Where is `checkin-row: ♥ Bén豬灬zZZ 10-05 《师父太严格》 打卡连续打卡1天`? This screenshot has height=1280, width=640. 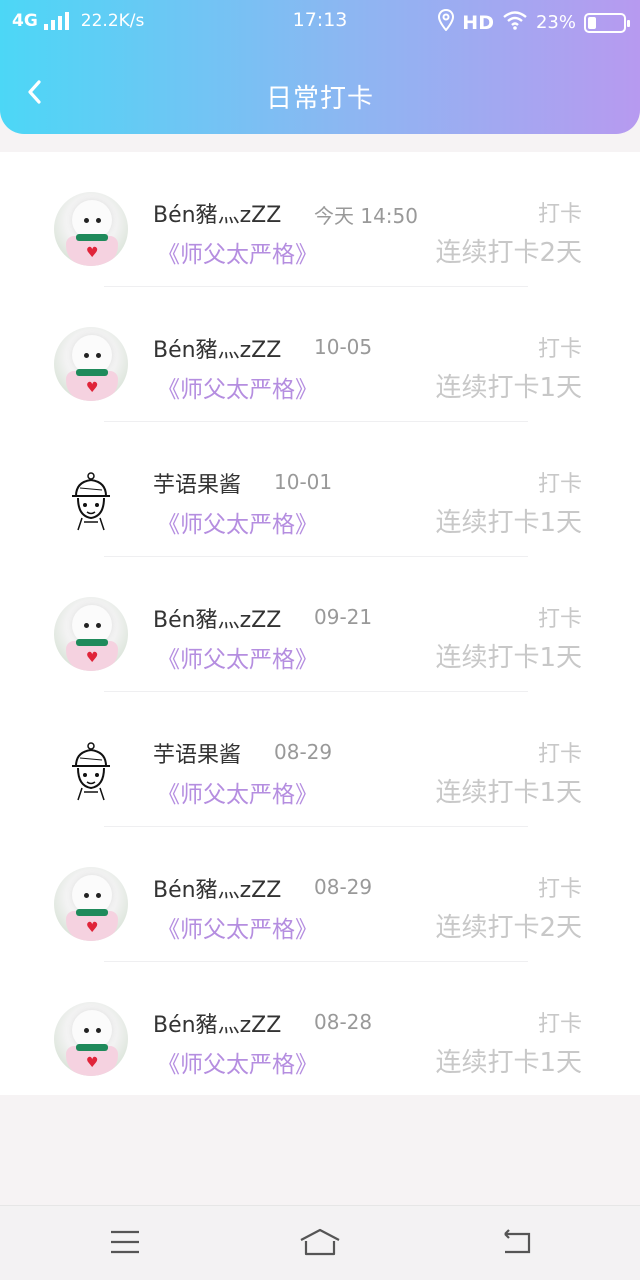
checkin-row: ♥ Bén豬灬zZZ 10-05 《师父太严格》 打卡连续打卡1天 is located at coordinates (320, 354).